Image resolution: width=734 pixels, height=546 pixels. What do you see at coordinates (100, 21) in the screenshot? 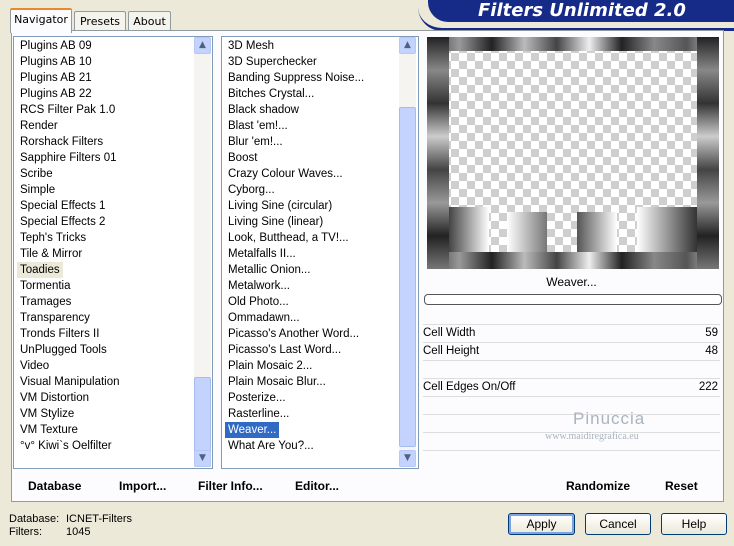
I see `tab-presets: Presets` at bounding box center [100, 21].